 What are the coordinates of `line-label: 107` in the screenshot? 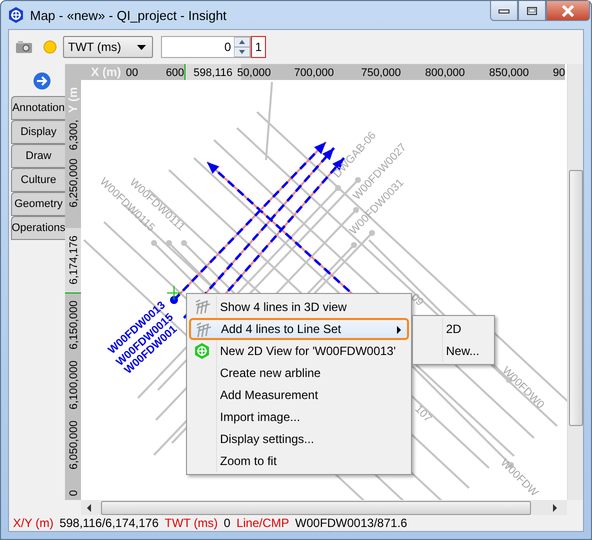 It's located at (423, 414).